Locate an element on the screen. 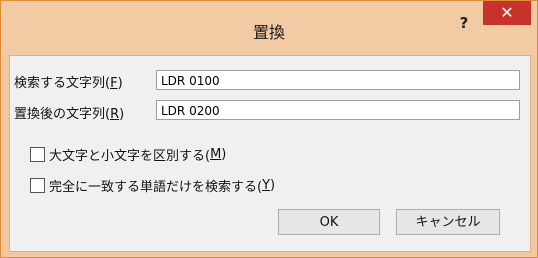 The width and height of the screenshot is (538, 258). help-button: ? is located at coordinates (464, 23).